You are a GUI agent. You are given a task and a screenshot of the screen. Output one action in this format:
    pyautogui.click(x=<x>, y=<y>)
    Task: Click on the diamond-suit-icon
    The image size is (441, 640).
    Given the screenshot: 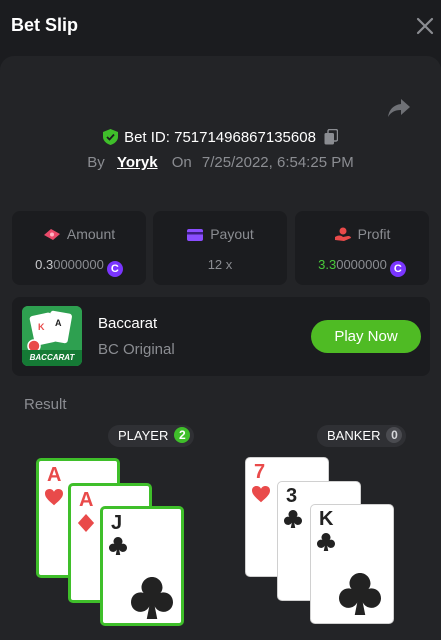 What is the action you would take?
    pyautogui.click(x=86, y=523)
    